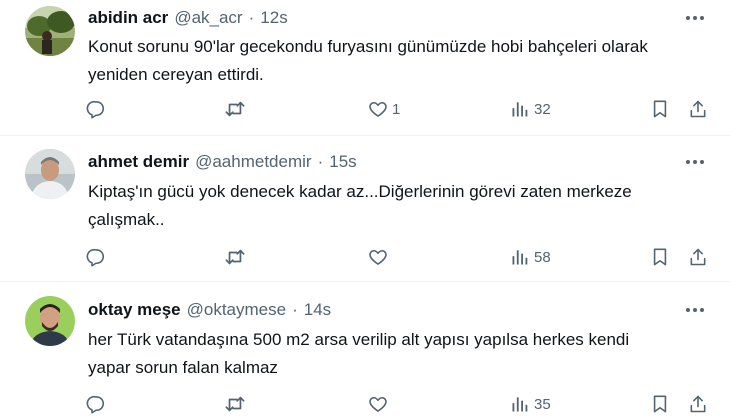 The image size is (730, 420). I want to click on display-name: abidin acr, so click(128, 18).